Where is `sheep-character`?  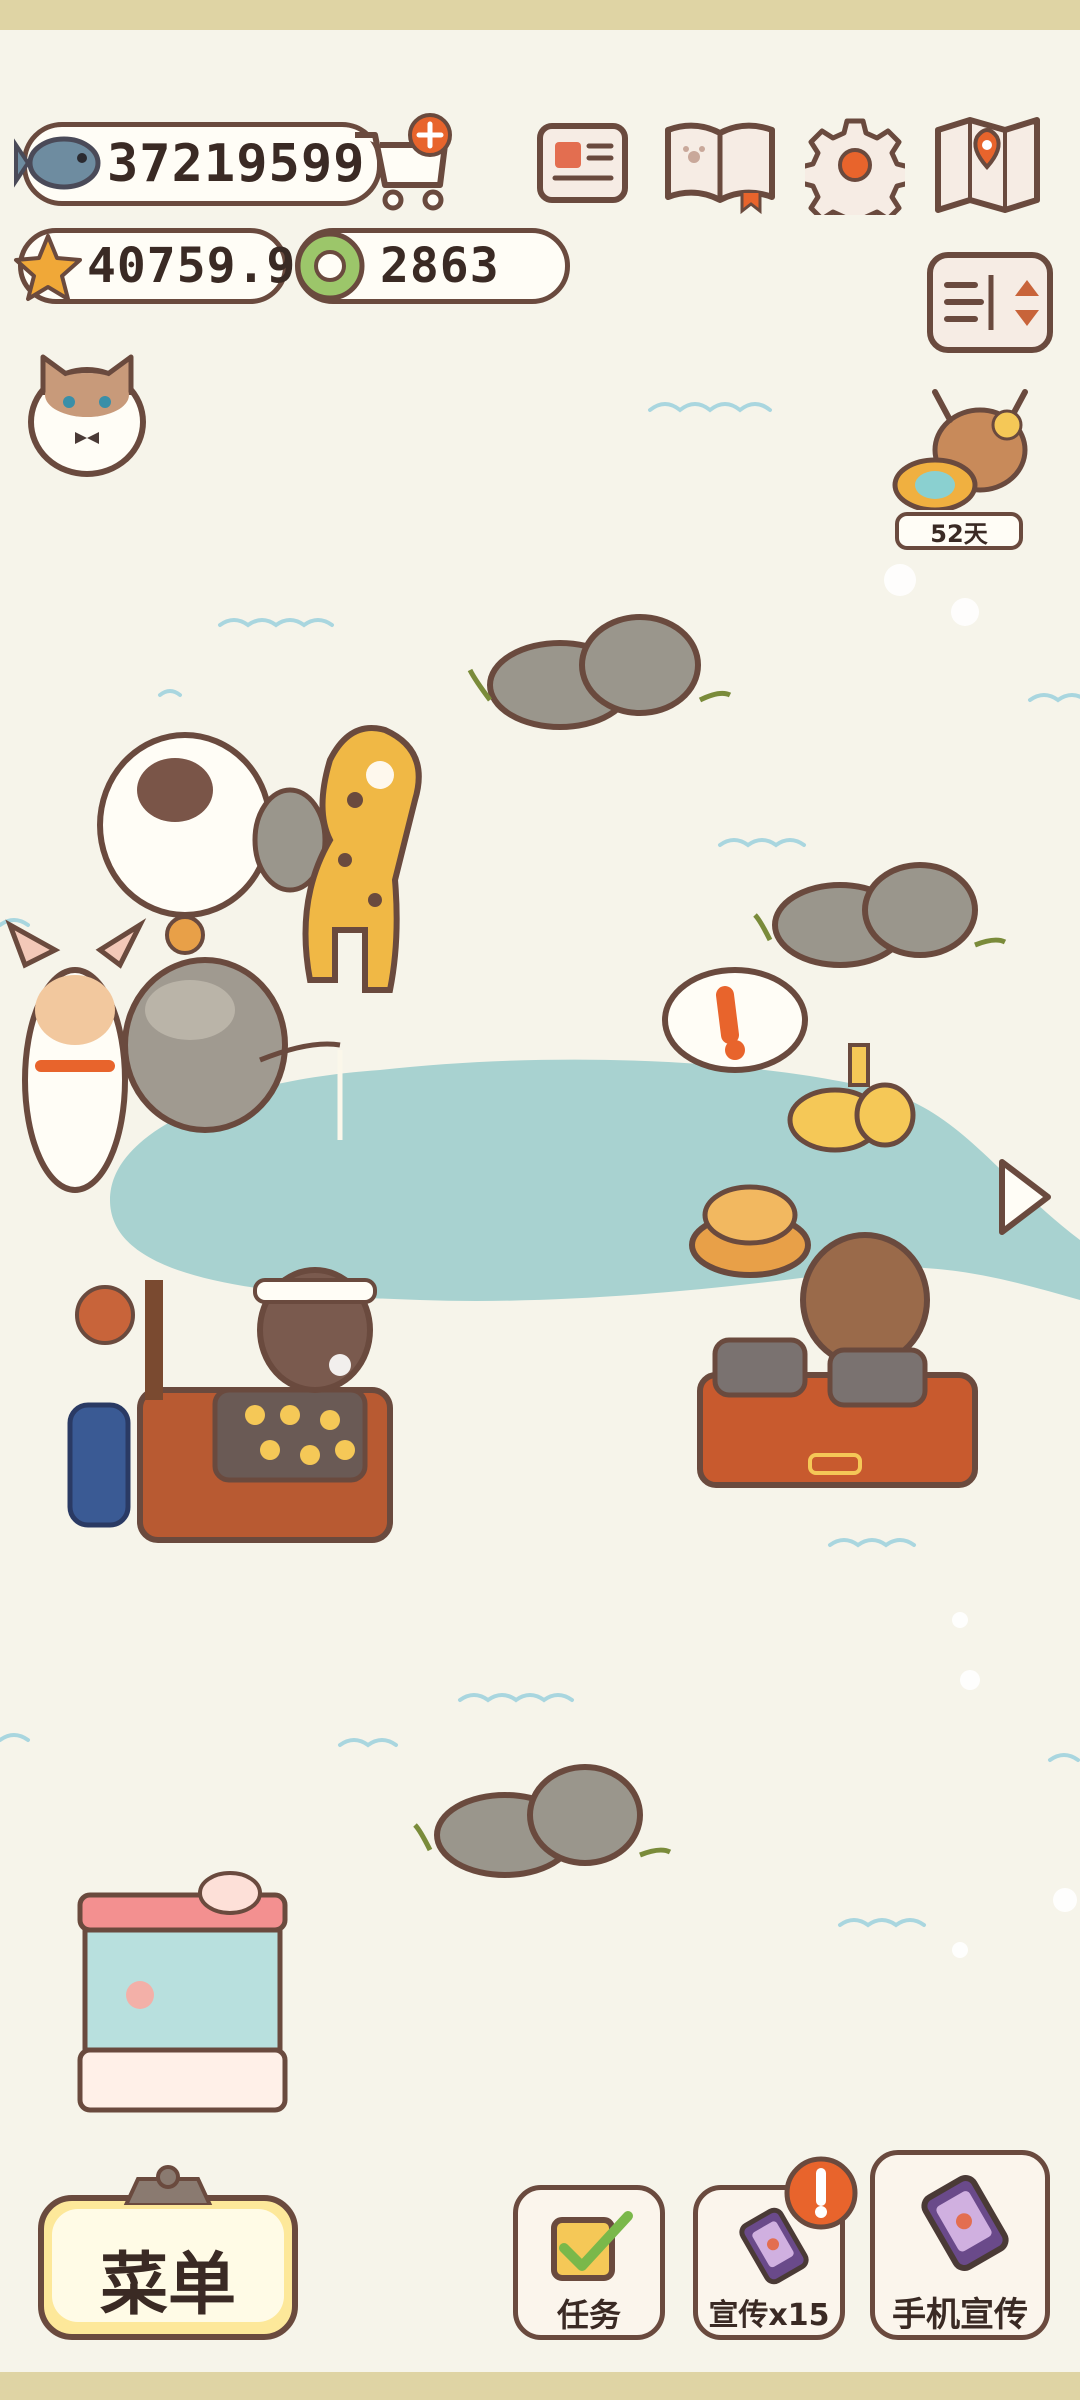 sheep-character is located at coordinates (212, 825).